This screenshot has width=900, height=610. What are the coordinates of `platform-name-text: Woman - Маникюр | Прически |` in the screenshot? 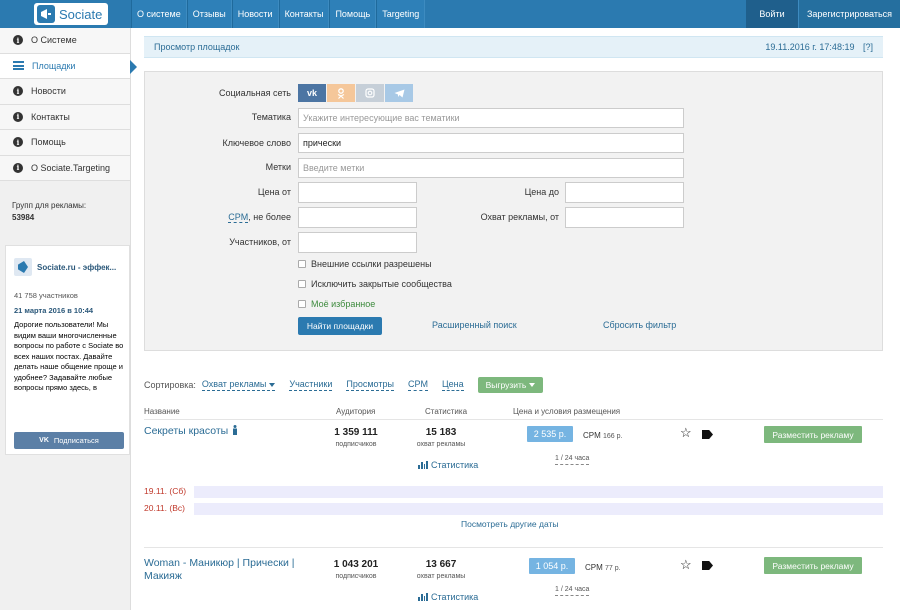 It's located at (219, 563).